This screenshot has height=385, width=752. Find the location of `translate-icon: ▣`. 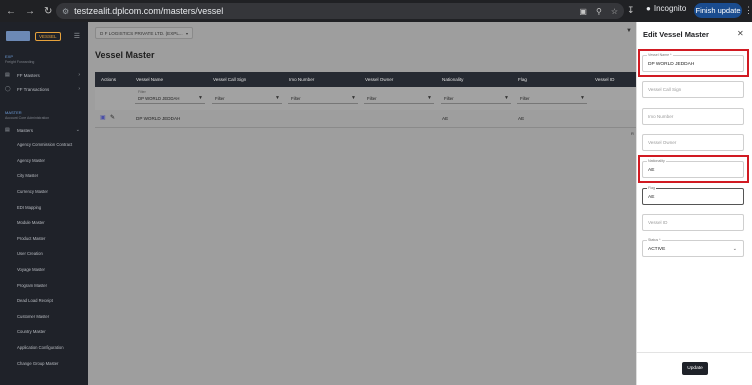

translate-icon: ▣ is located at coordinates (583, 11).